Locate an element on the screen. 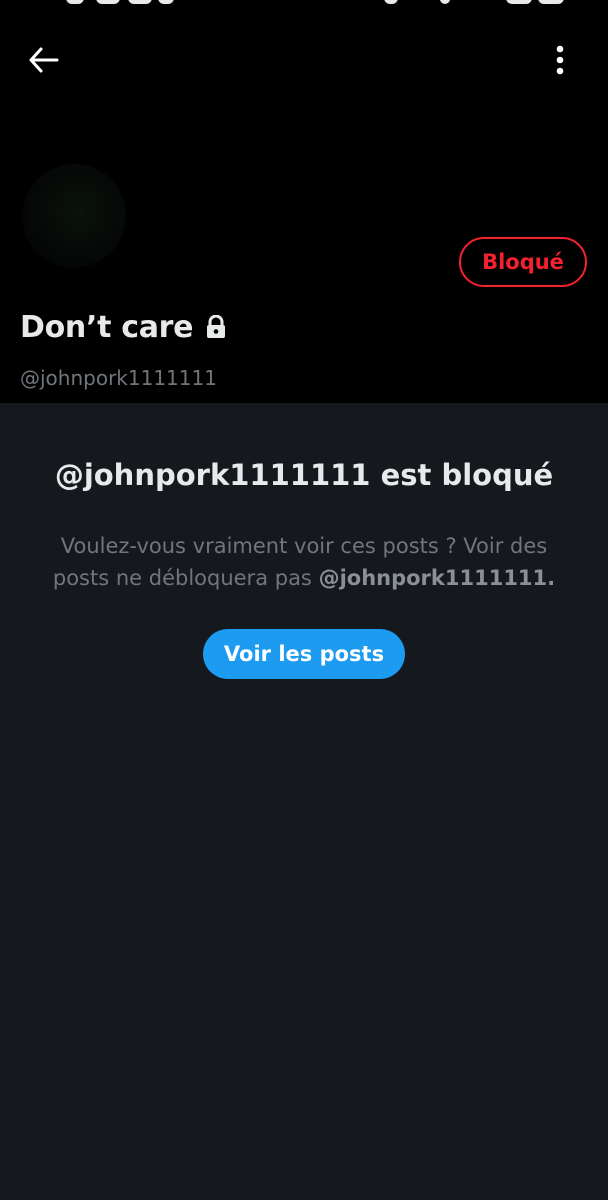 The height and width of the screenshot is (1200, 608). lock-icon is located at coordinates (216, 327).